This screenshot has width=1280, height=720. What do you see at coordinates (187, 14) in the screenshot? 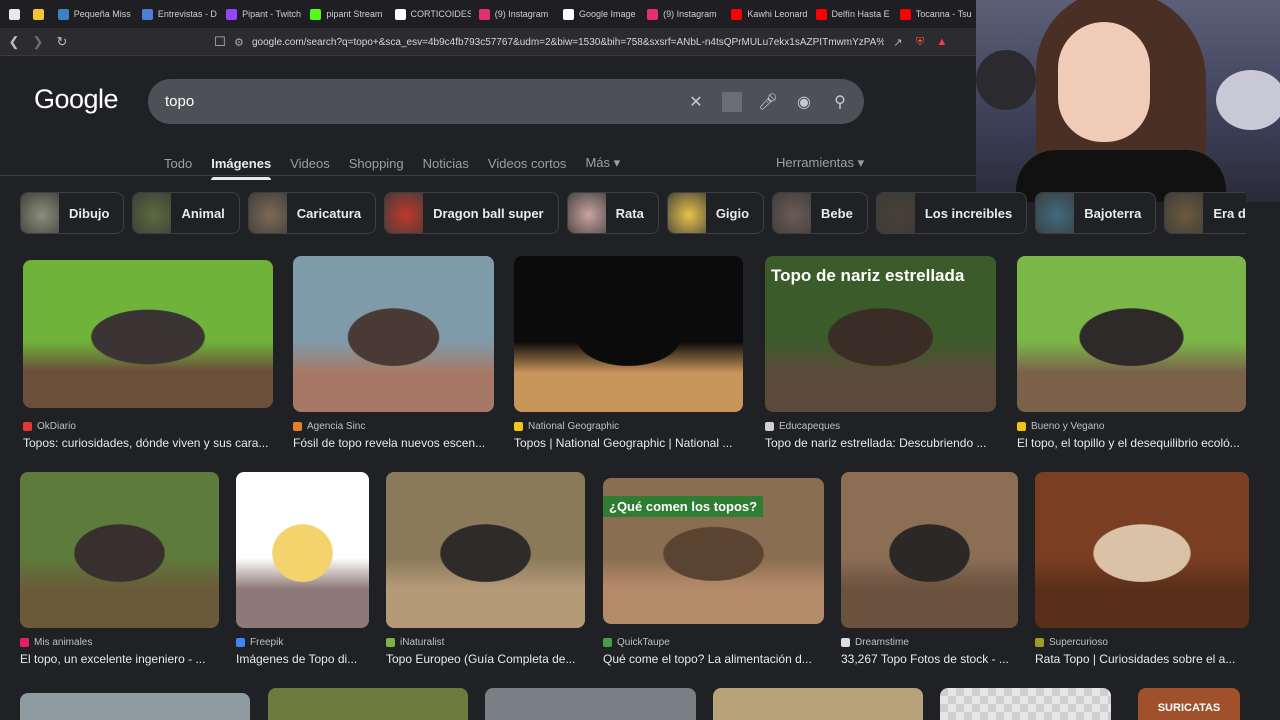
I see `tab-label: Entrevistas - D` at bounding box center [187, 14].